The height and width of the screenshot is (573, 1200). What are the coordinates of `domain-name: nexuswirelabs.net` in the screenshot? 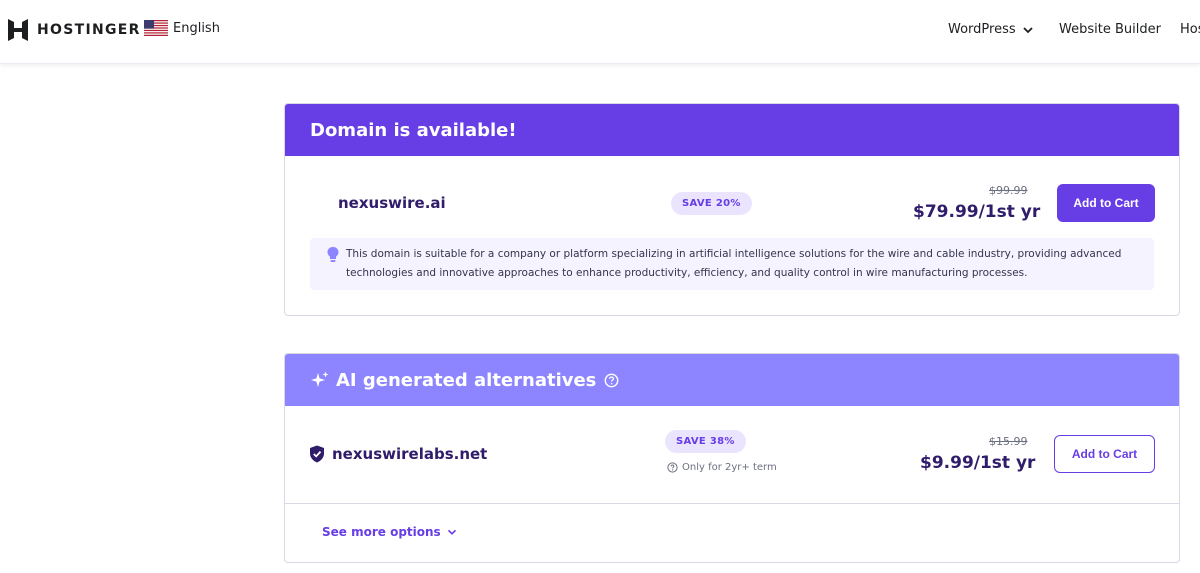 It's located at (410, 454).